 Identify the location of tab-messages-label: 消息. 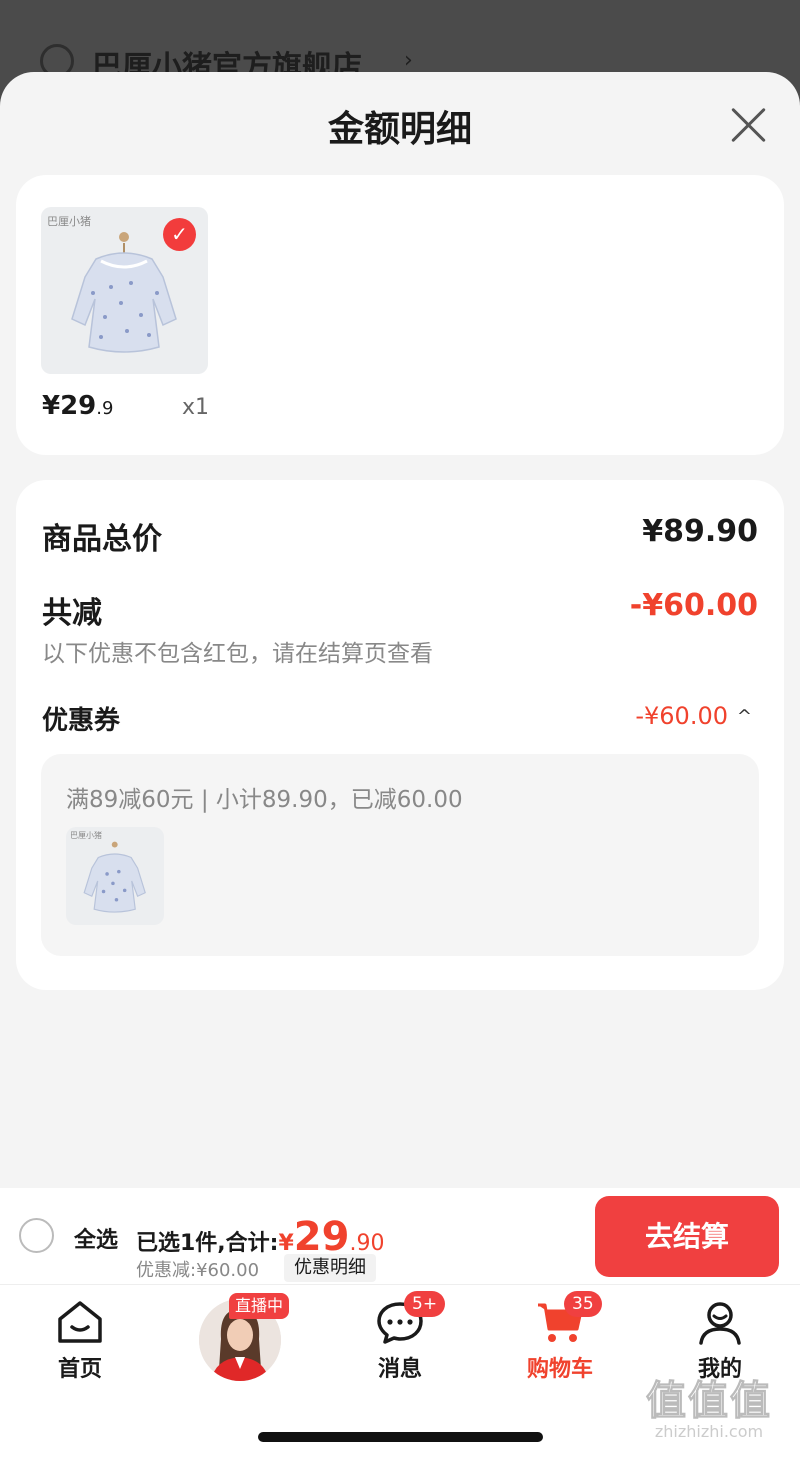
(399, 1369).